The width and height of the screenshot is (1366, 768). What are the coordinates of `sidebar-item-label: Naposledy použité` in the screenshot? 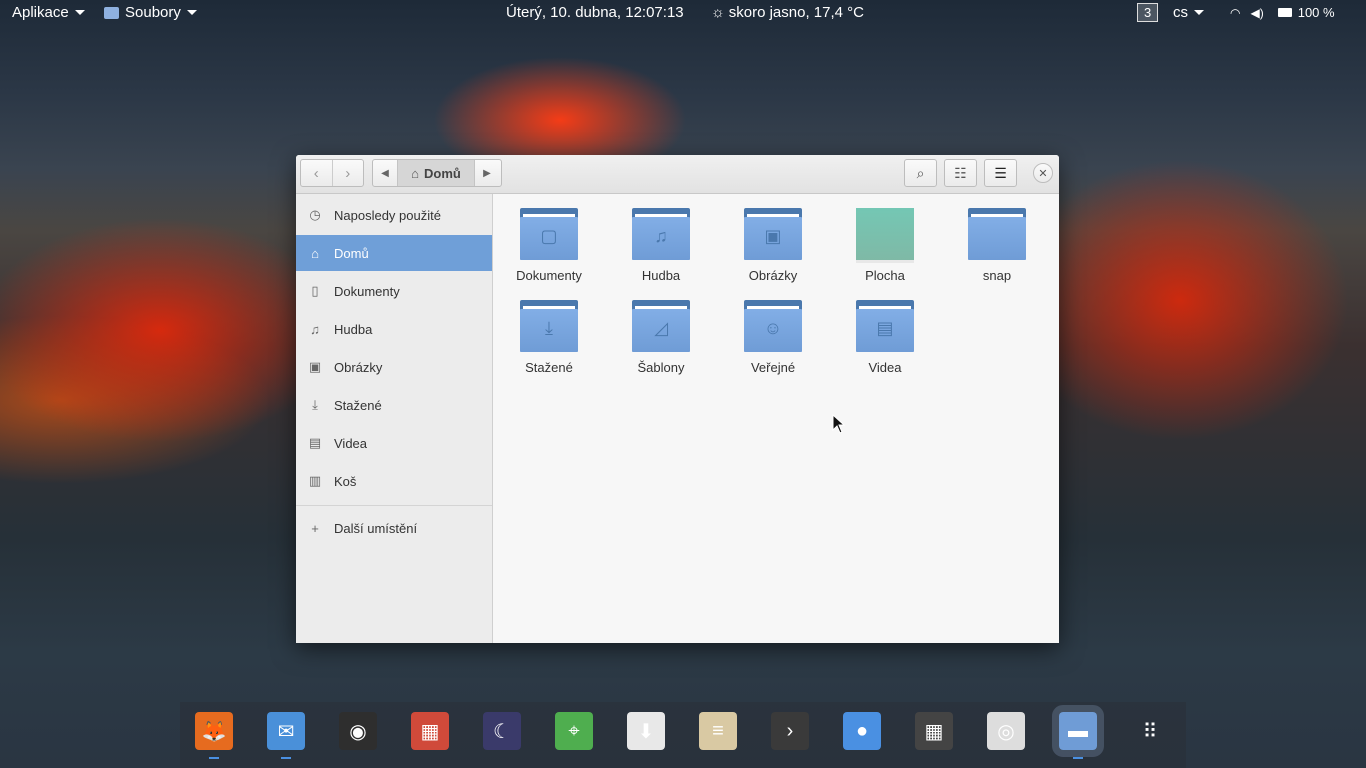 It's located at (387, 215).